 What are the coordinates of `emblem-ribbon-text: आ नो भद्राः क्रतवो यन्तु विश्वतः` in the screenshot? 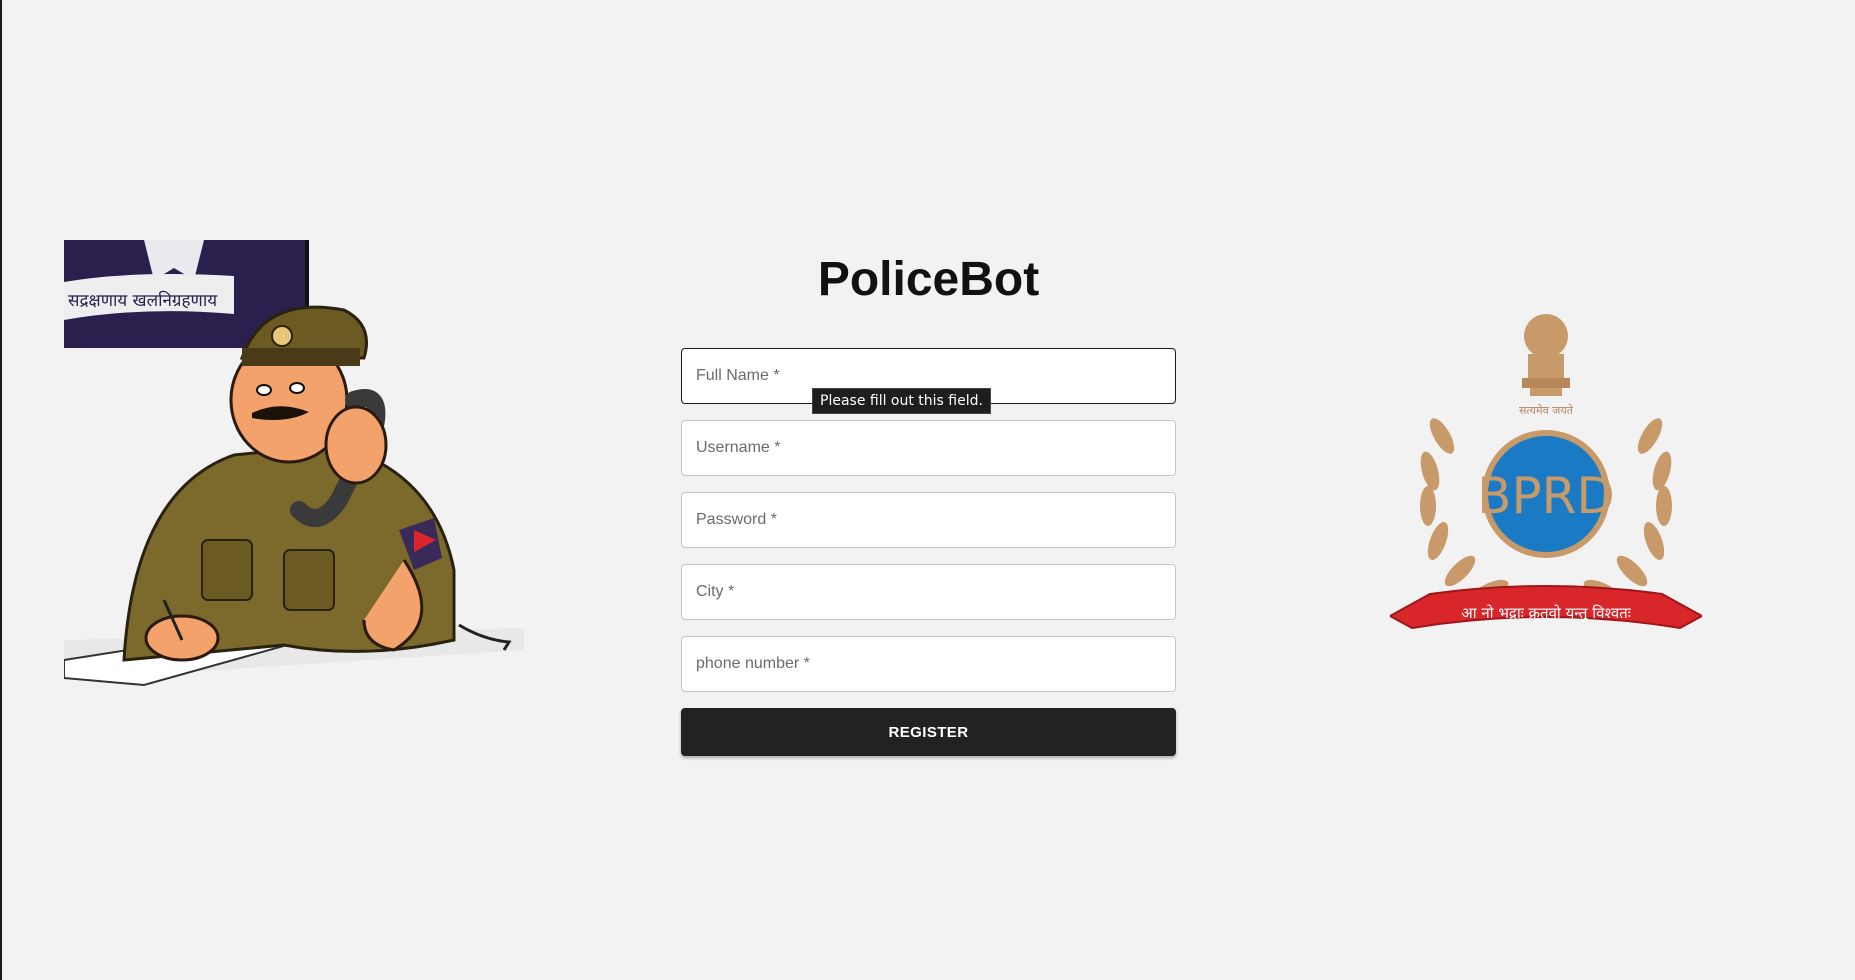 It's located at (1546, 613).